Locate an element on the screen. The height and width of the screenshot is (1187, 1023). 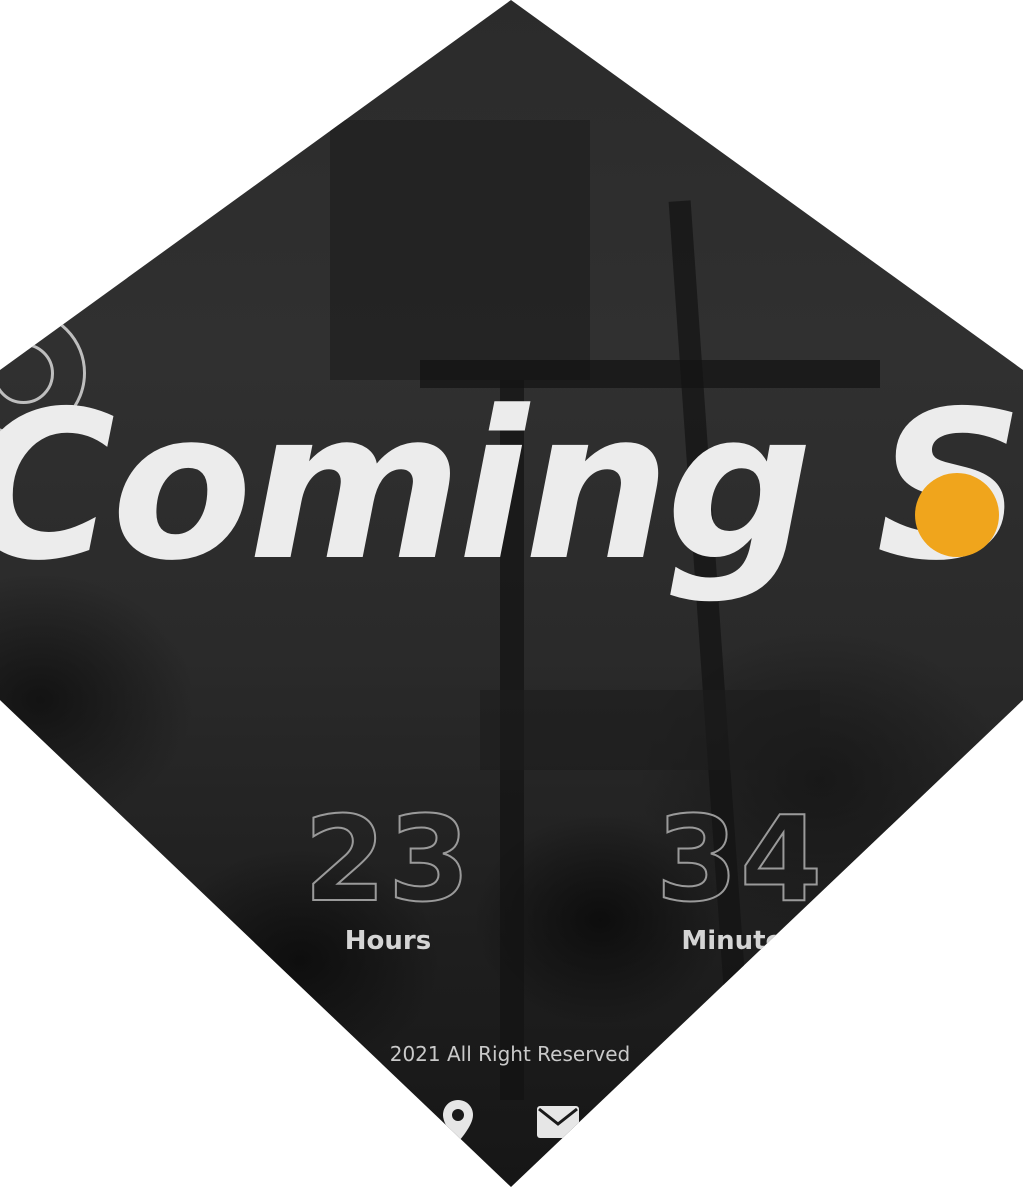
countdown-hours-label: Hours is located at coordinates (388, 941).